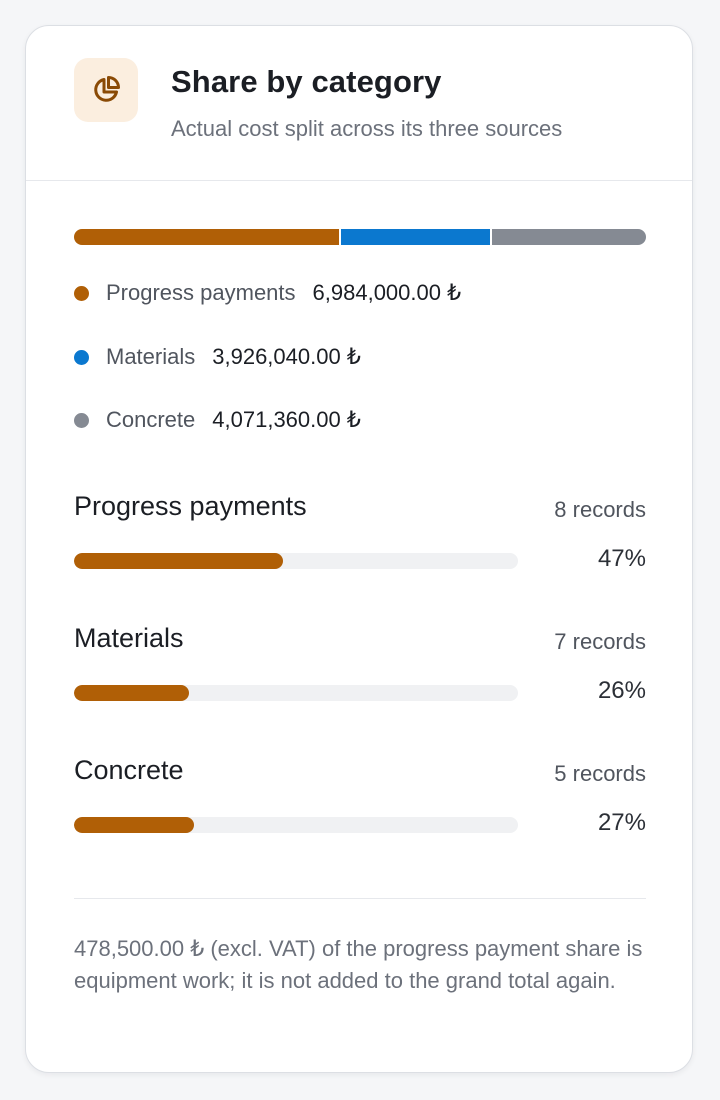 This screenshot has height=1100, width=720. I want to click on legend-item-progress-payments: Progress payments 6,984,000.00 ₺, so click(267, 293).